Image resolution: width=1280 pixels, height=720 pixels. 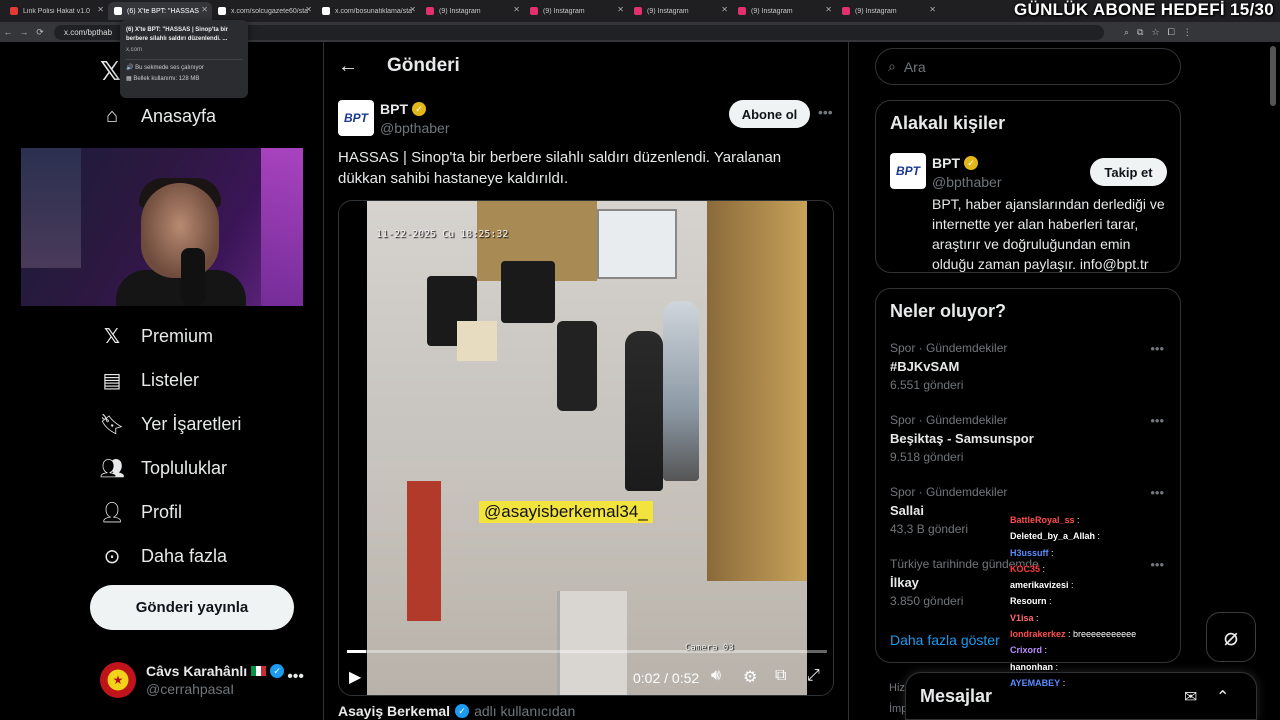 What do you see at coordinates (1031, 666) in the screenshot?
I see `chat-username: hanonhan` at bounding box center [1031, 666].